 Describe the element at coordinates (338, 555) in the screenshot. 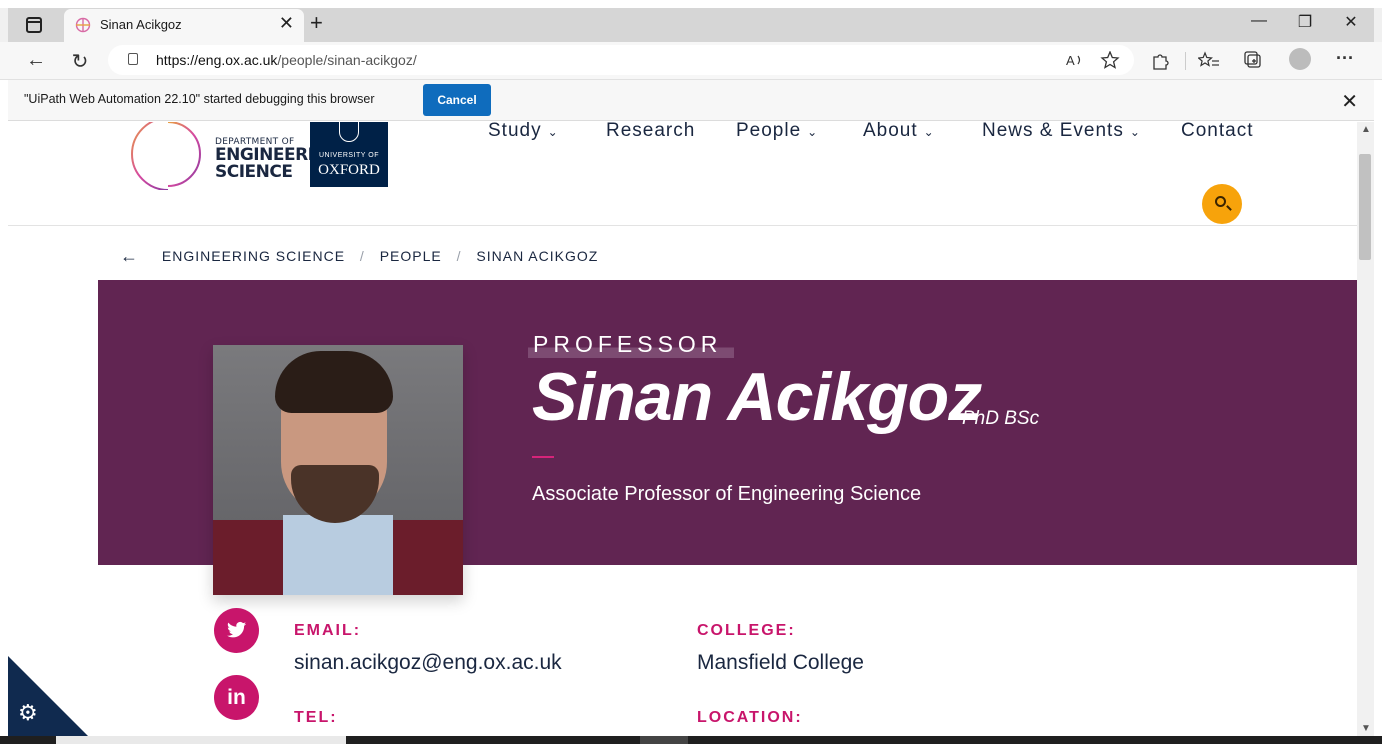

I see `photo-shirt` at that location.